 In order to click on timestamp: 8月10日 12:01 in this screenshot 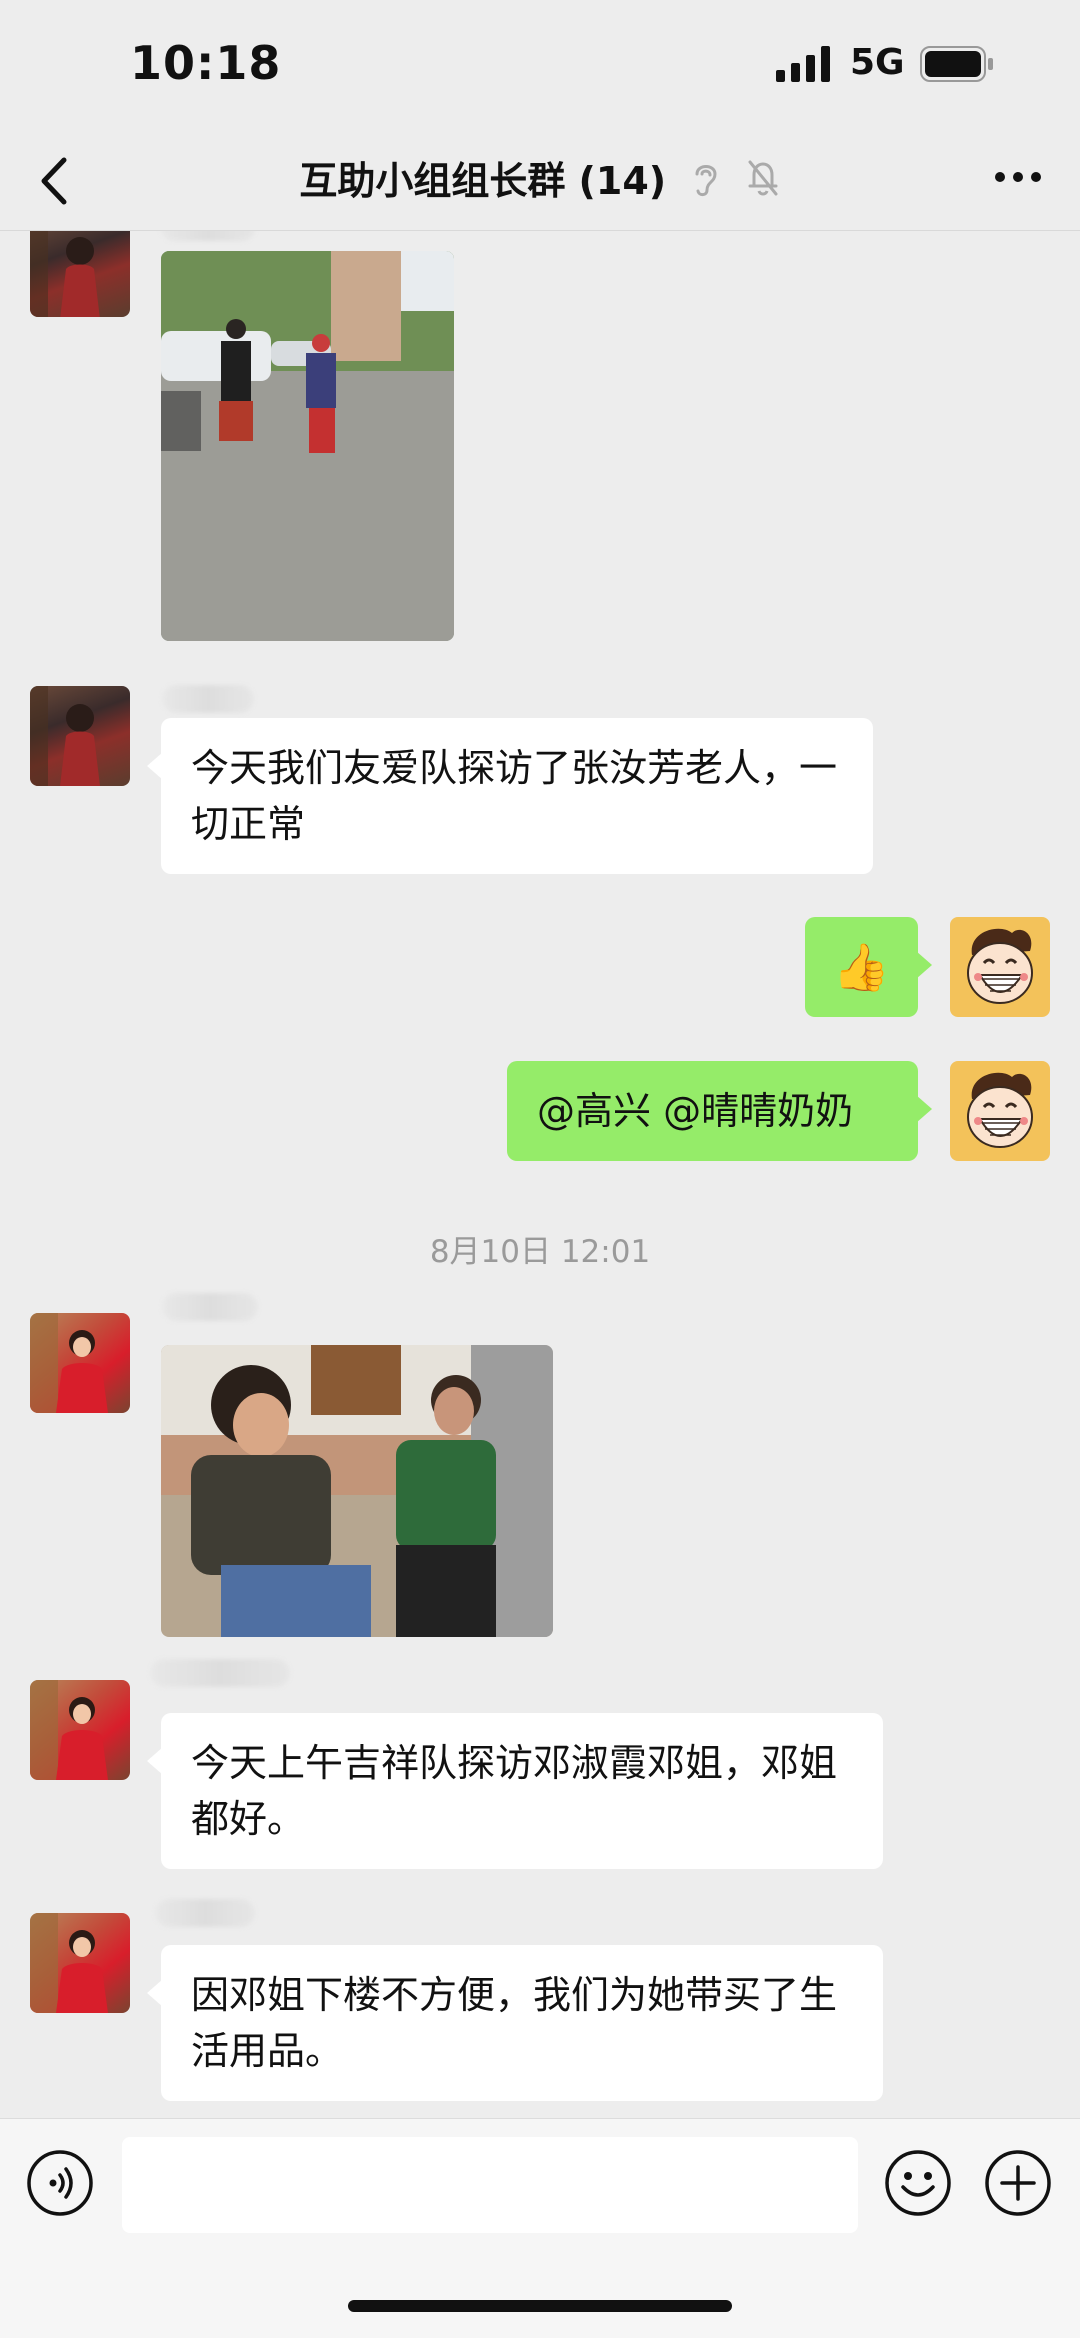, I will do `click(540, 1252)`.